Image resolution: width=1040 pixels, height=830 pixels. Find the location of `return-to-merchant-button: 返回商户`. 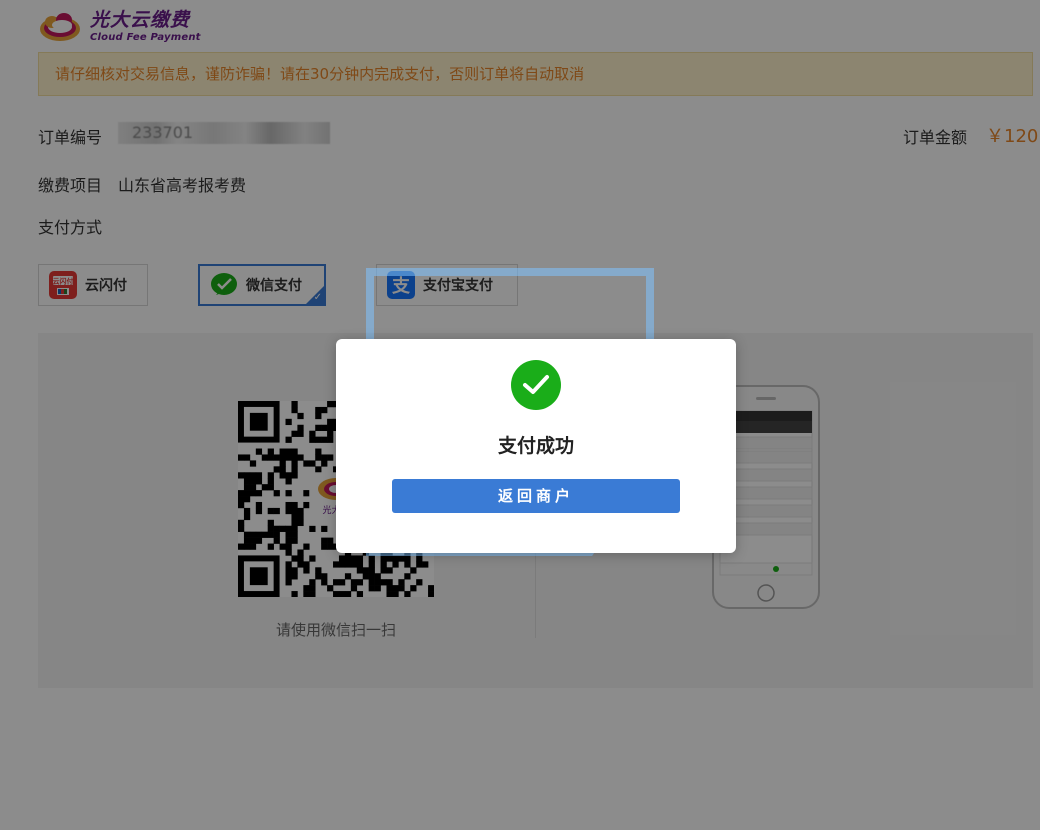

return-to-merchant-button: 返回商户 is located at coordinates (536, 496).